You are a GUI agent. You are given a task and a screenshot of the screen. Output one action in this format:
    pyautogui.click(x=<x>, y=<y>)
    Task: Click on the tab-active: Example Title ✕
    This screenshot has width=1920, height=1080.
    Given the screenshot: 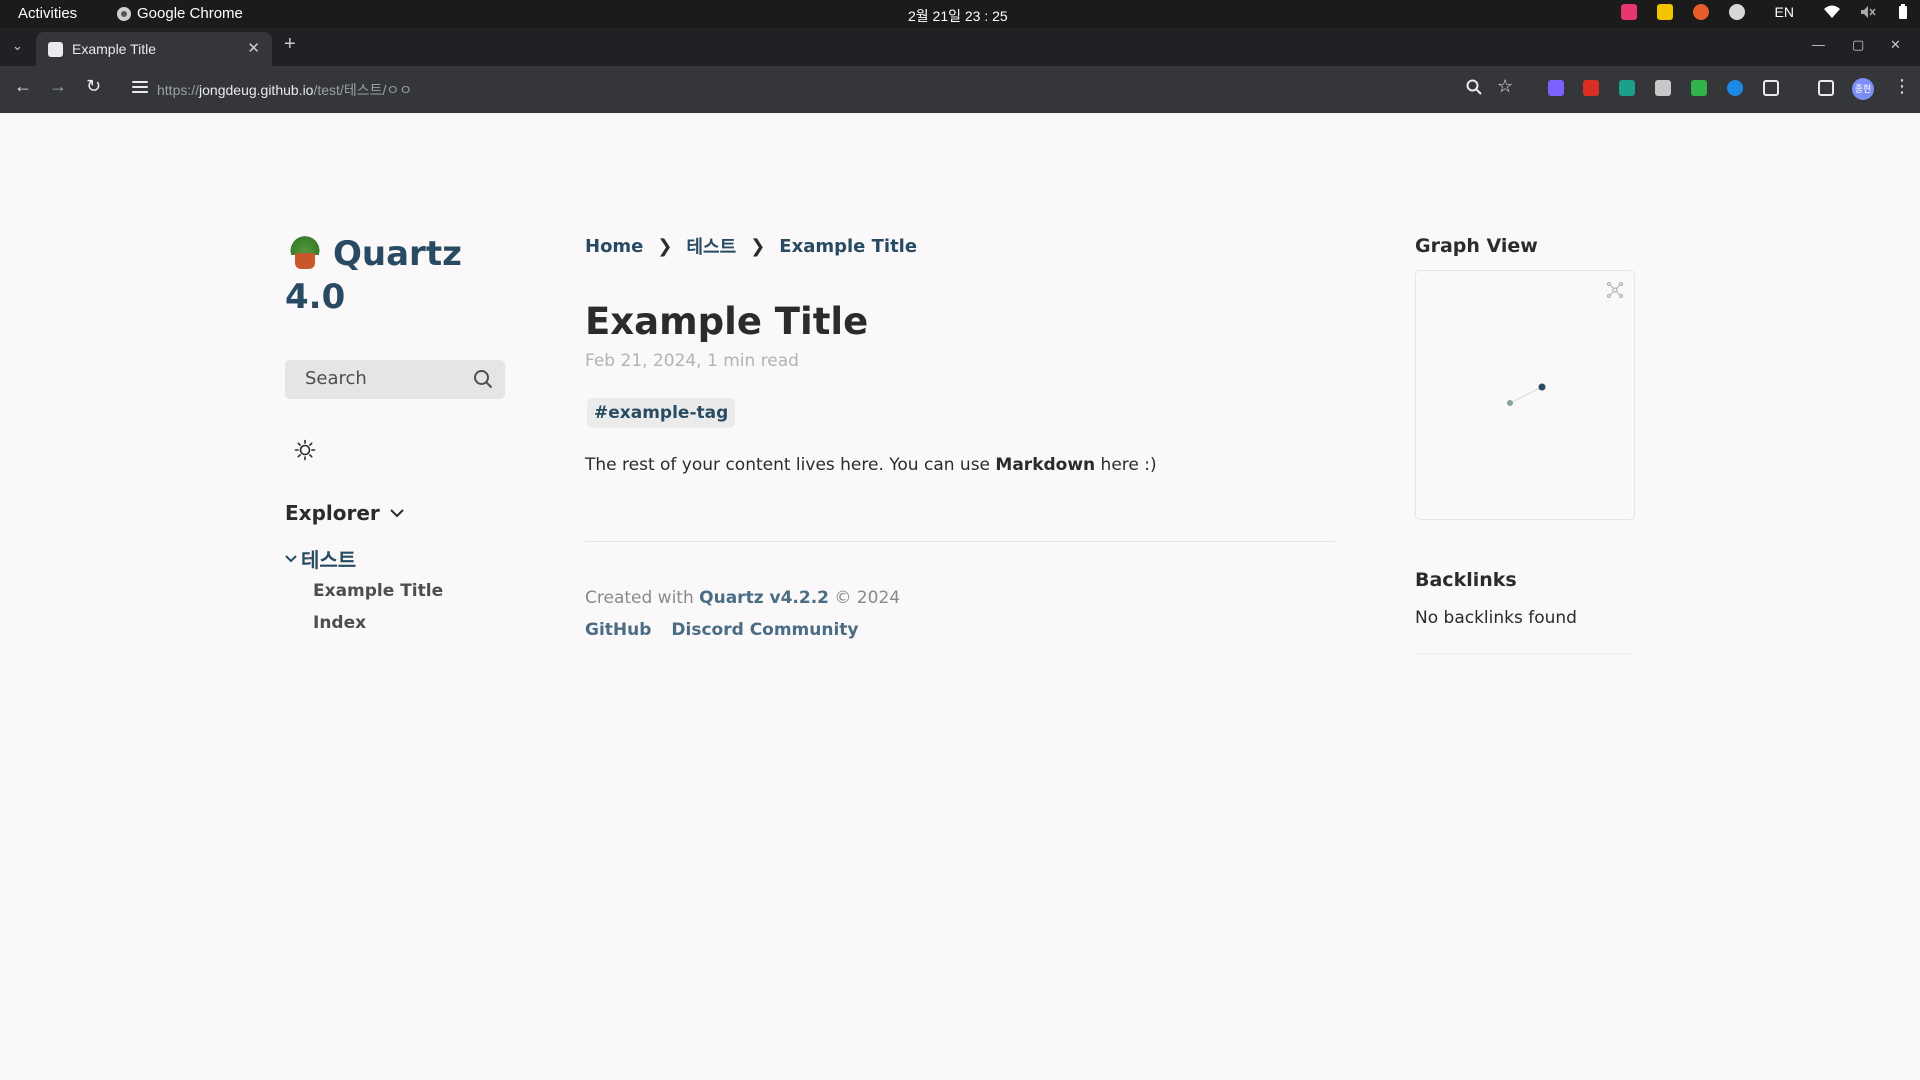 What is the action you would take?
    pyautogui.click(x=154, y=49)
    